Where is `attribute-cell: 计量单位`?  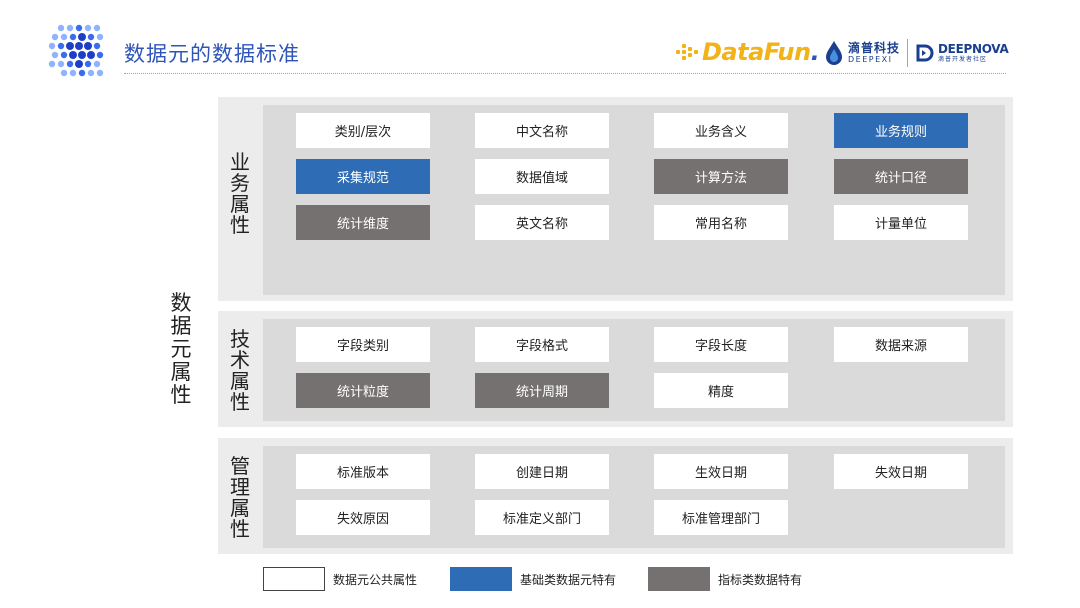 attribute-cell: 计量单位 is located at coordinates (901, 222).